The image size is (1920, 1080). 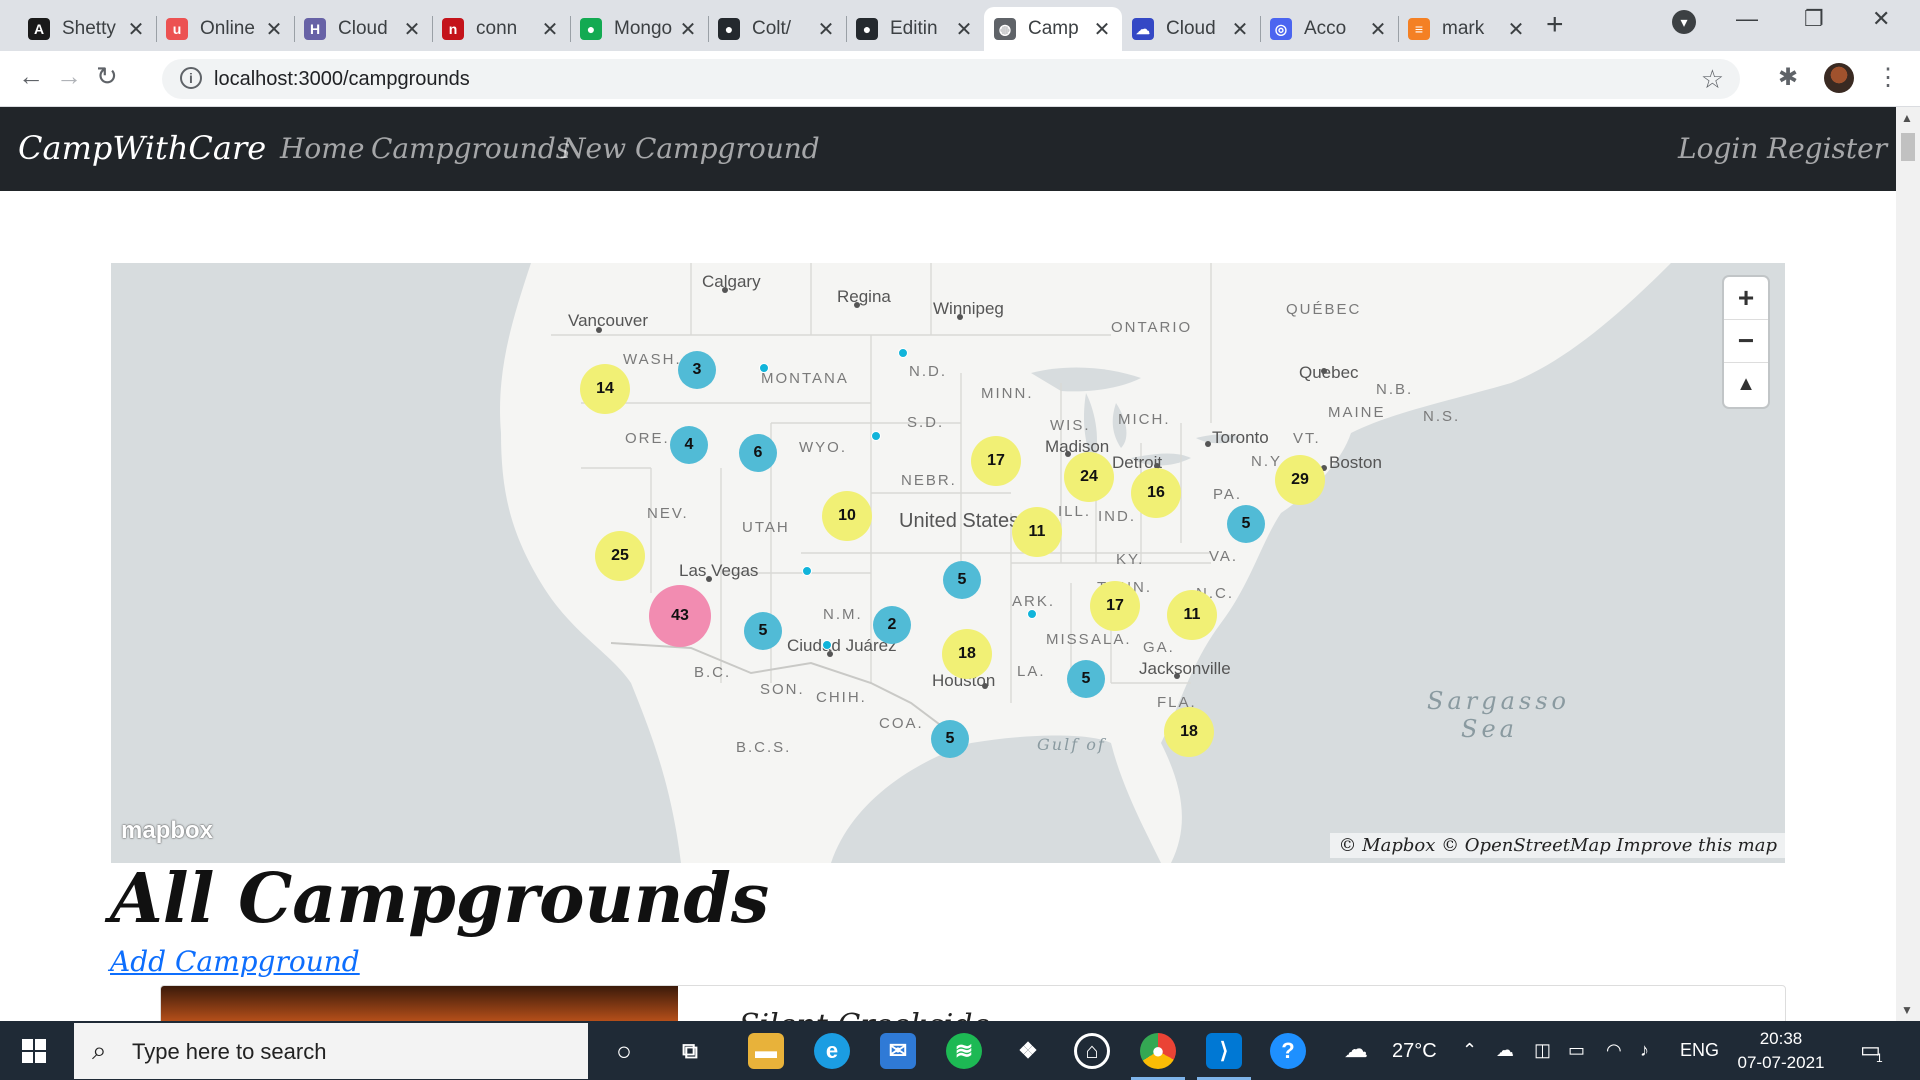 I want to click on cluster-marker: 4, so click(x=689, y=445).